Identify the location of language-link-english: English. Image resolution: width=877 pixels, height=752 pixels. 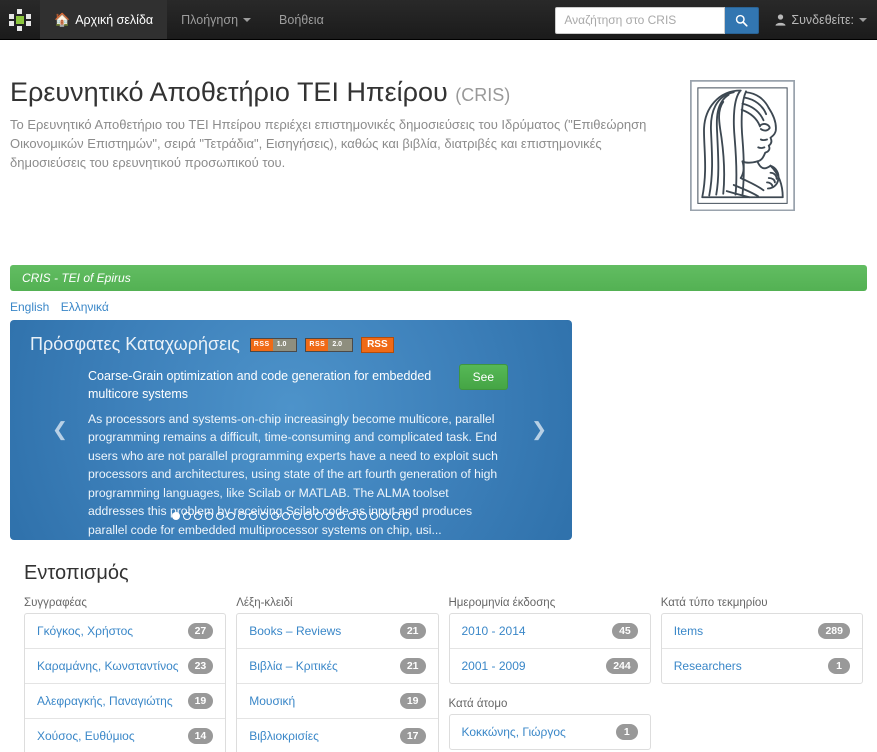
(29, 307).